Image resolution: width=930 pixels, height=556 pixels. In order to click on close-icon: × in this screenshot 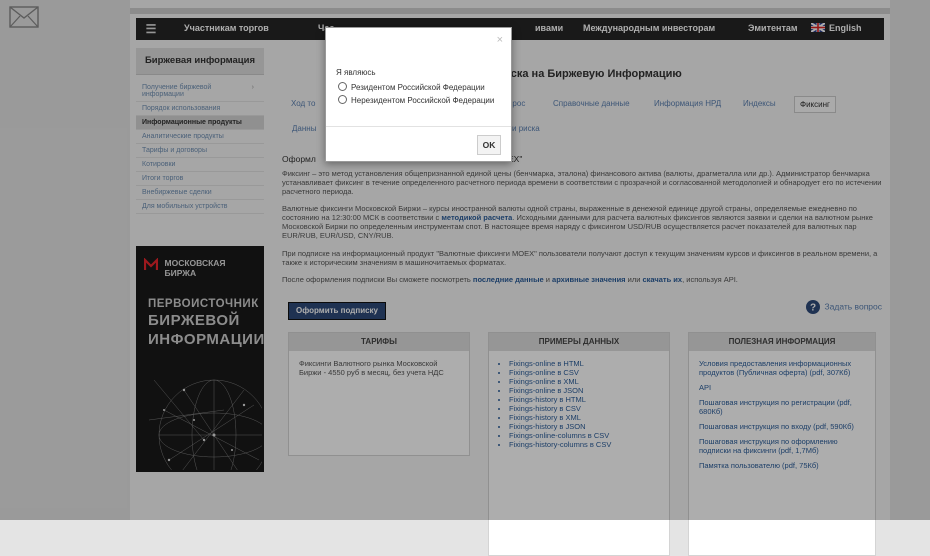, I will do `click(500, 40)`.